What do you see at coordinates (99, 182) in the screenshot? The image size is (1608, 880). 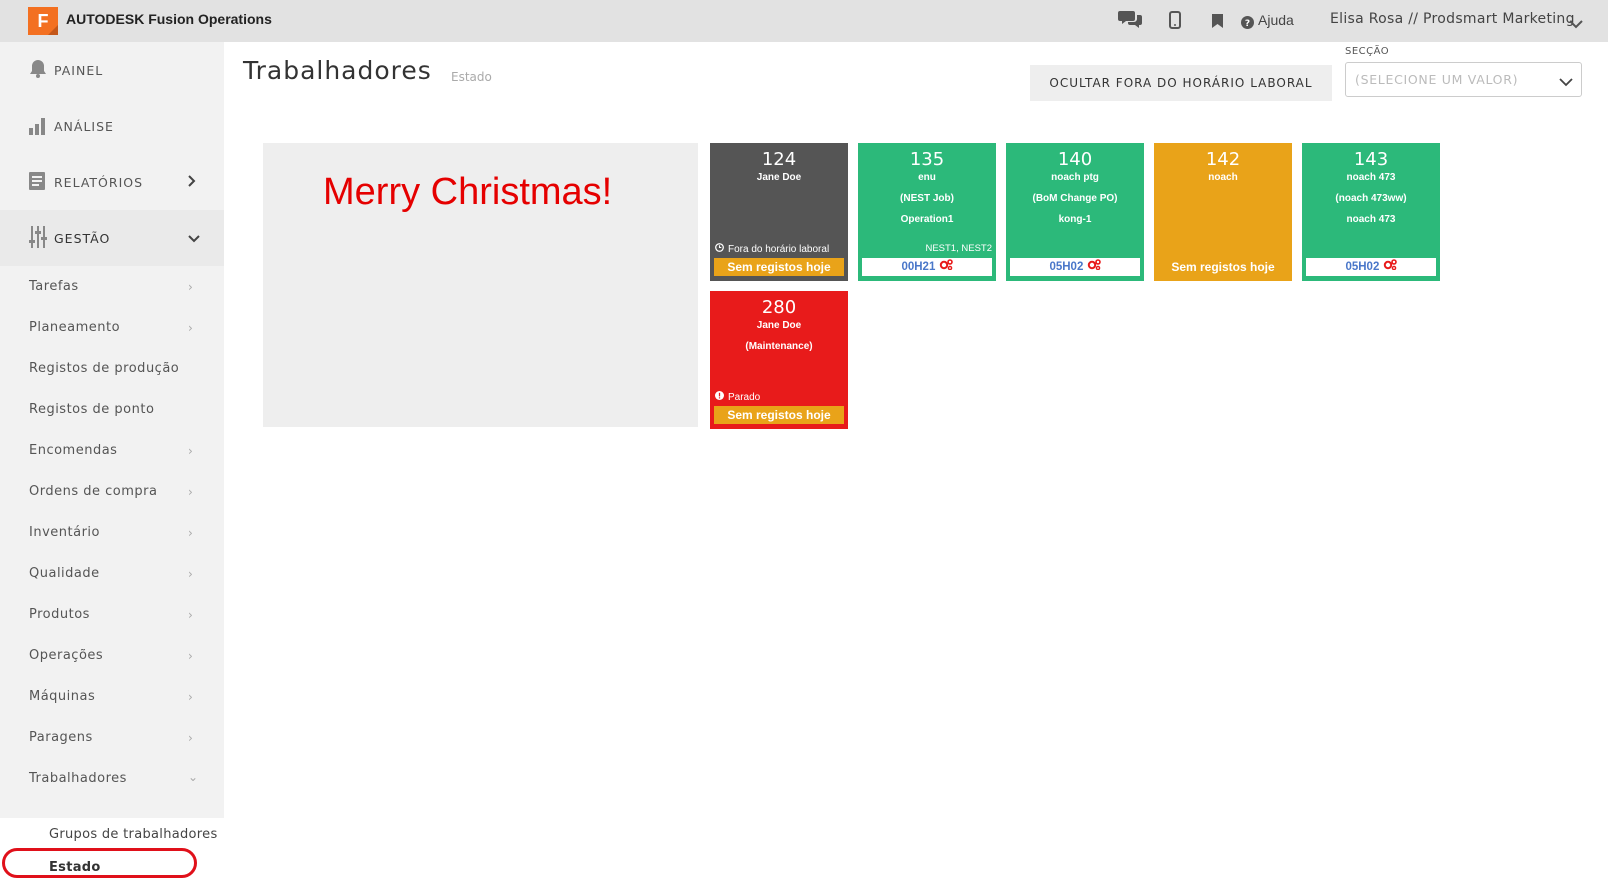 I see `sidebar-item-label: RELATÓRIOS` at bounding box center [99, 182].